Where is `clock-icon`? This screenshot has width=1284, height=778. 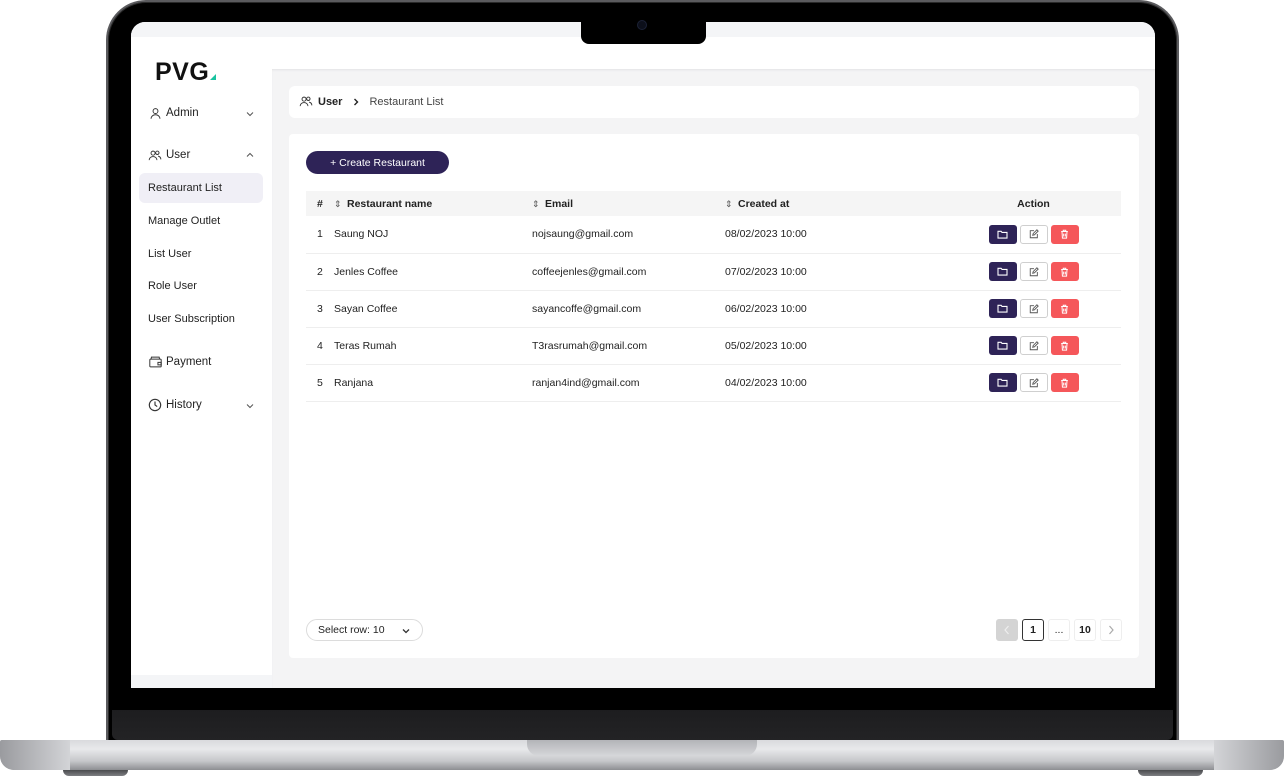 clock-icon is located at coordinates (155, 405).